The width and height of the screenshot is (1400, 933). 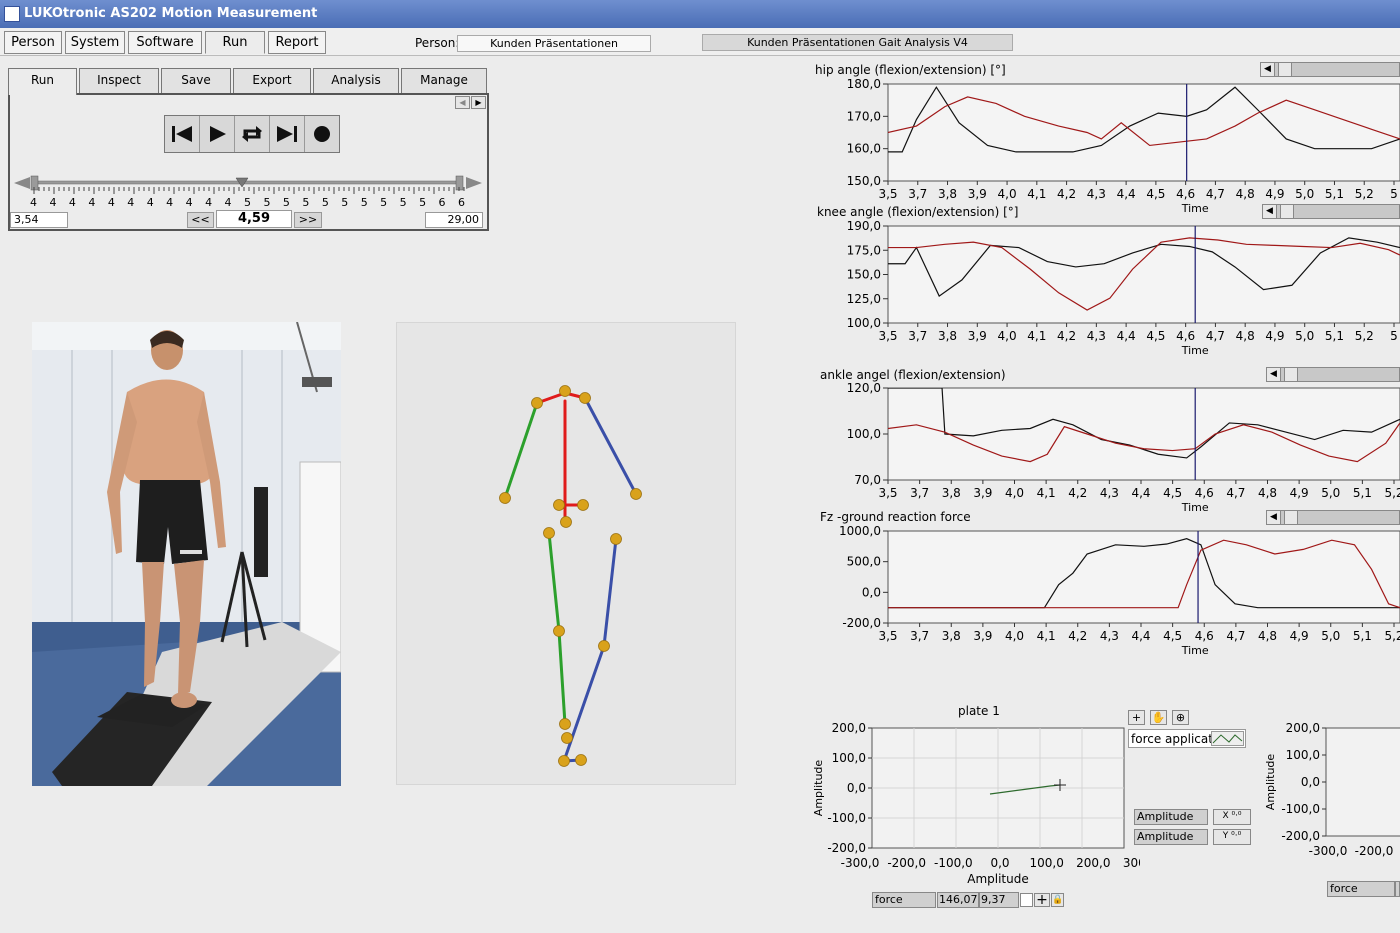 What do you see at coordinates (864, 562) in the screenshot?
I see `y-tick-label: 500,0` at bounding box center [864, 562].